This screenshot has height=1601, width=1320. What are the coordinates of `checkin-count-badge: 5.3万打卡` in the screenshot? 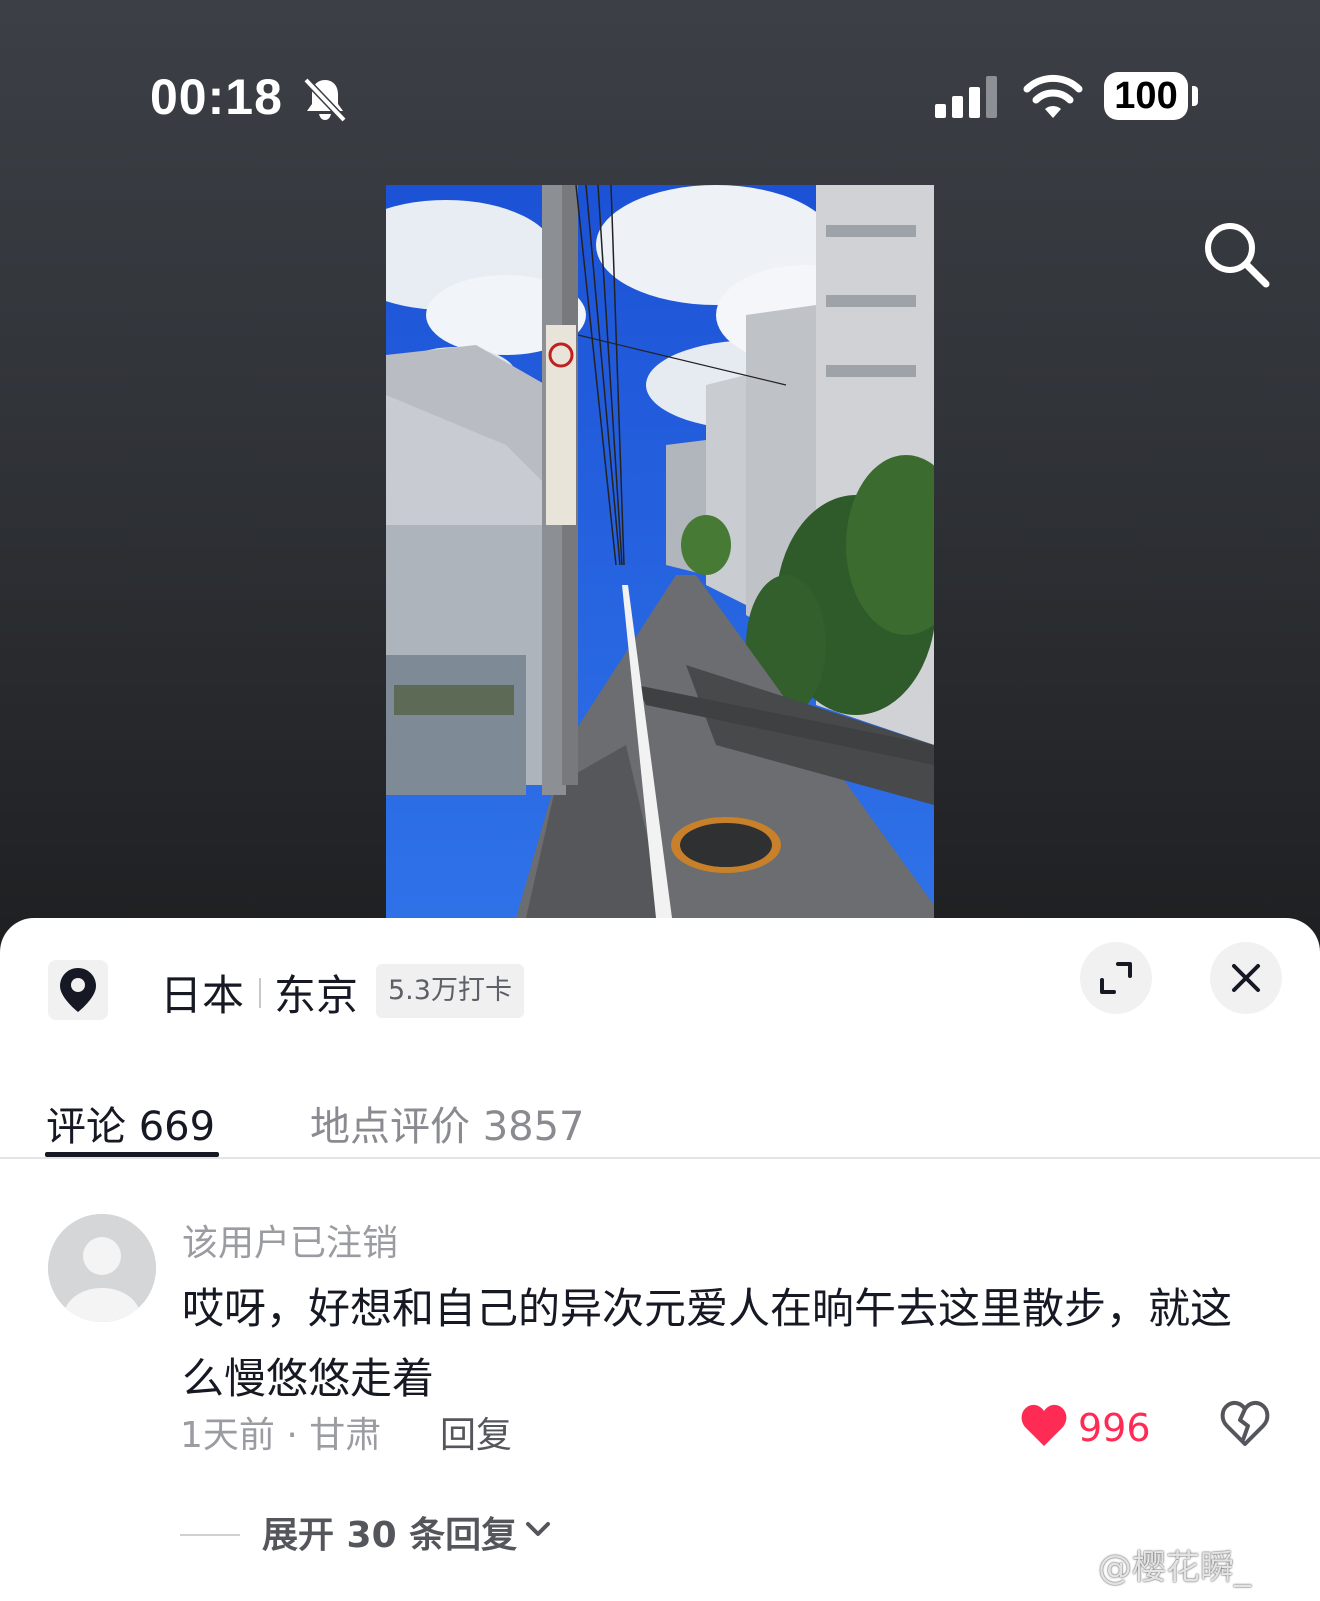 It's located at (450, 991).